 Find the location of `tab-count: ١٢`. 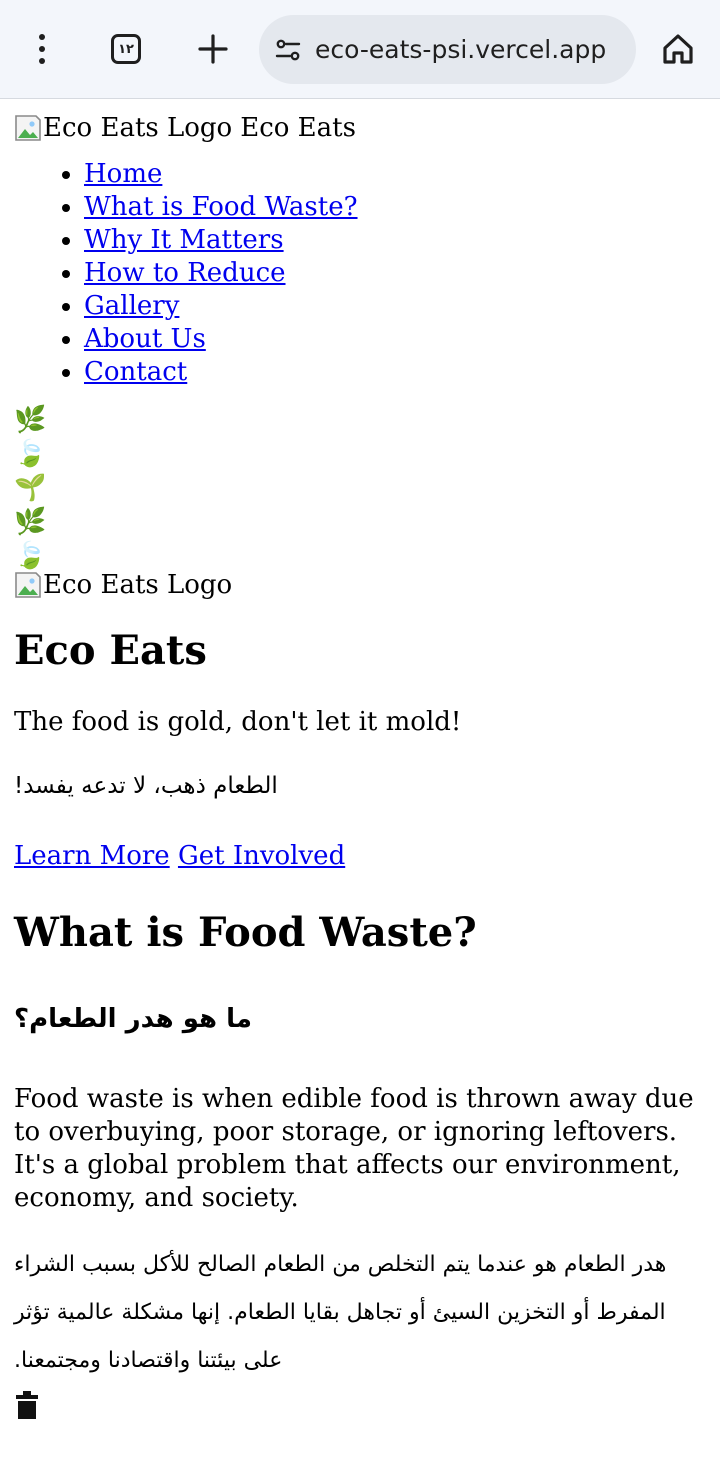

tab-count: ١٢ is located at coordinates (126, 49).